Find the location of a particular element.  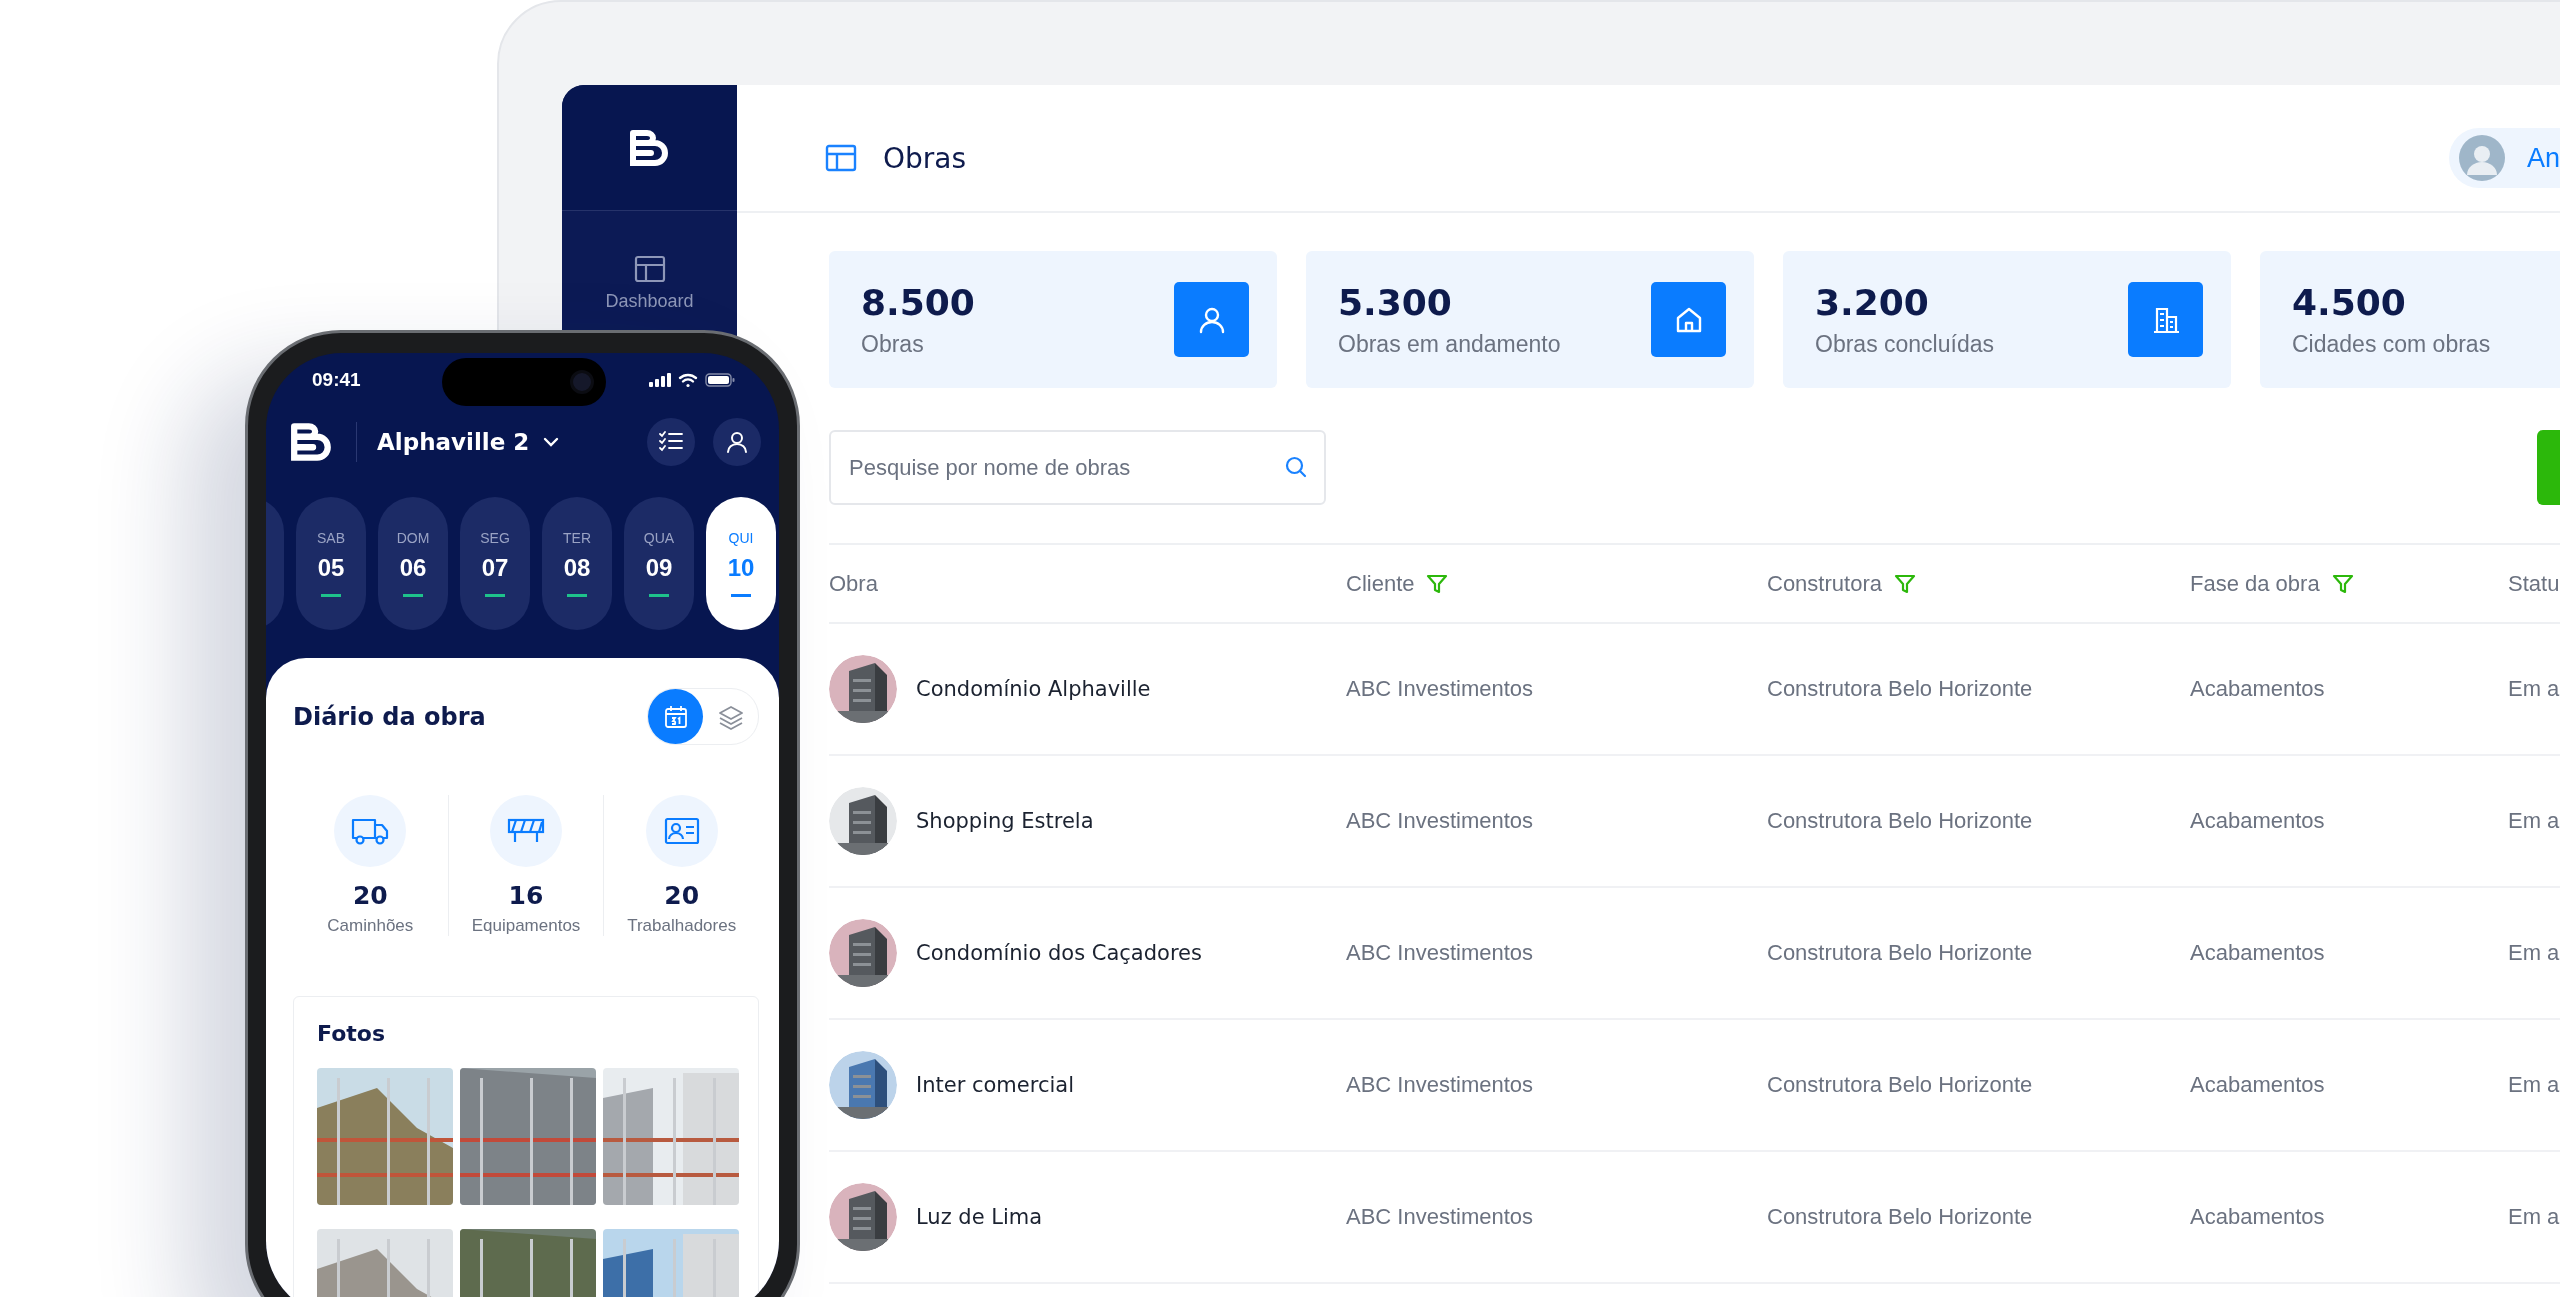

day-pill: SAB 05 is located at coordinates (331, 563).